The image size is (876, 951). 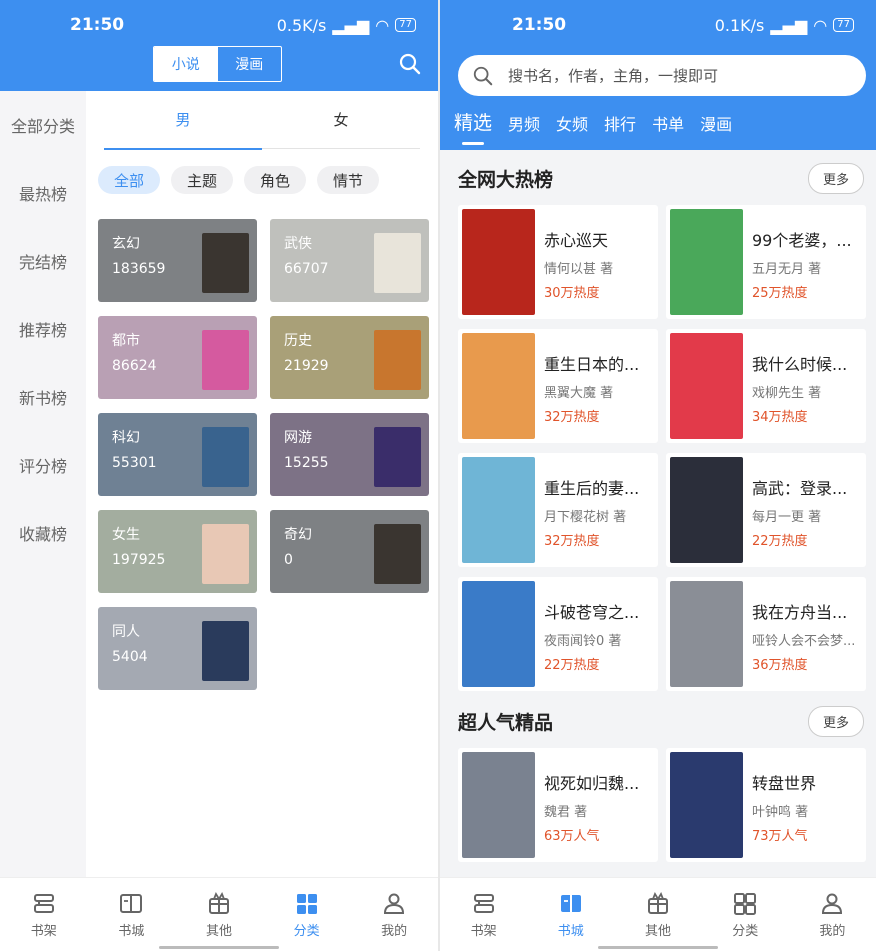 What do you see at coordinates (177, 648) in the screenshot?
I see `category-card: 同人 5404` at bounding box center [177, 648].